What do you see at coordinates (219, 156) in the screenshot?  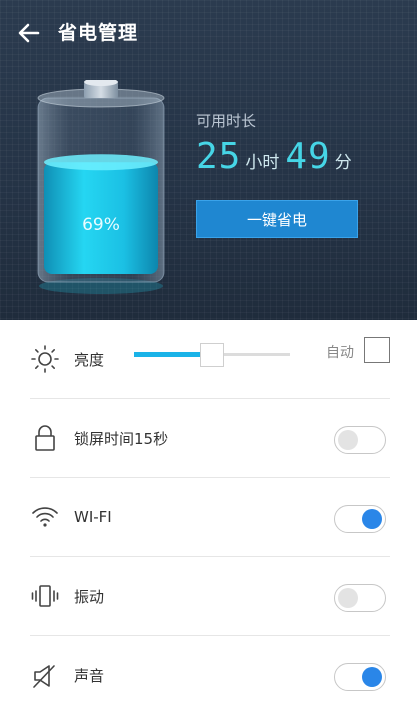 I see `hours-value: 25` at bounding box center [219, 156].